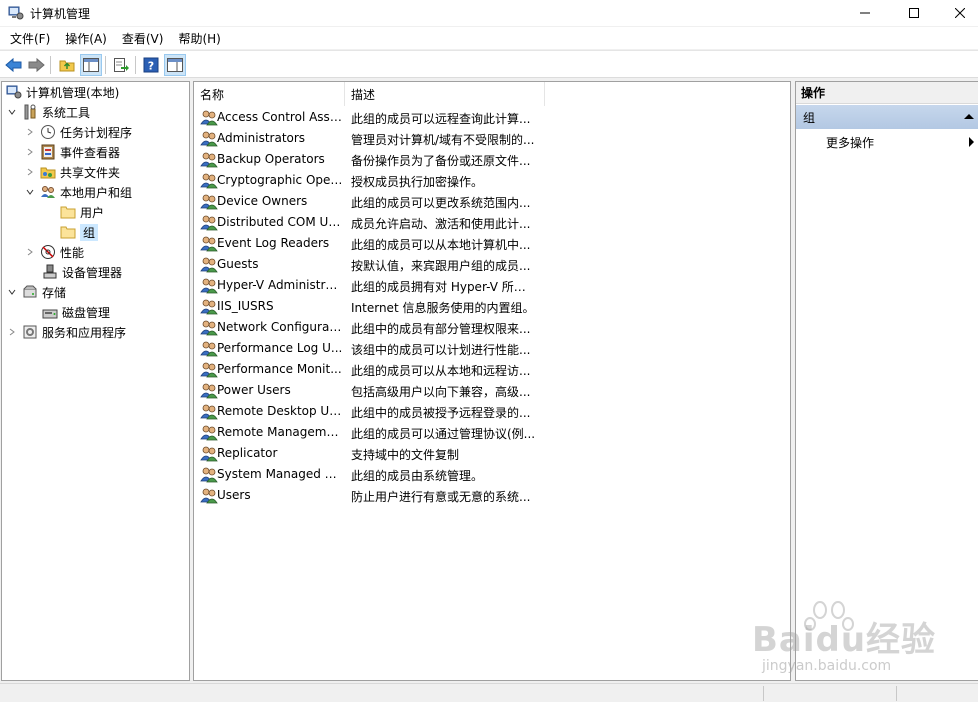  Describe the element at coordinates (73, 92) in the screenshot. I see `tree-item-label: 计算机管理(本地)` at that location.